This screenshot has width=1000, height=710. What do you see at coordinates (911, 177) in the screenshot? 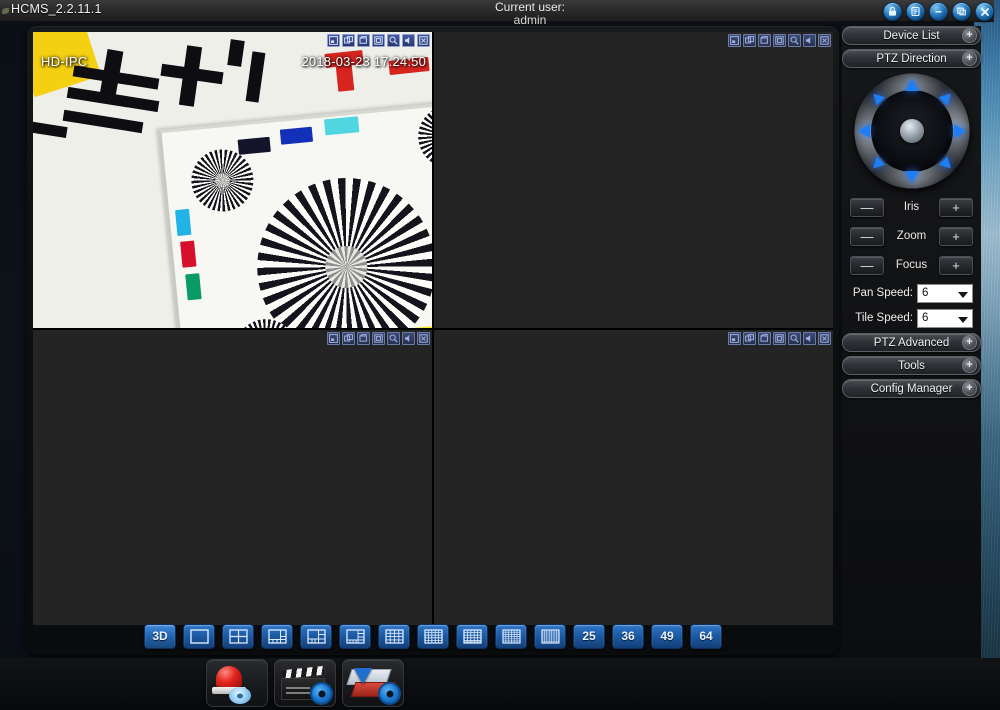
I see `ptz-down-arrow-icon` at bounding box center [911, 177].